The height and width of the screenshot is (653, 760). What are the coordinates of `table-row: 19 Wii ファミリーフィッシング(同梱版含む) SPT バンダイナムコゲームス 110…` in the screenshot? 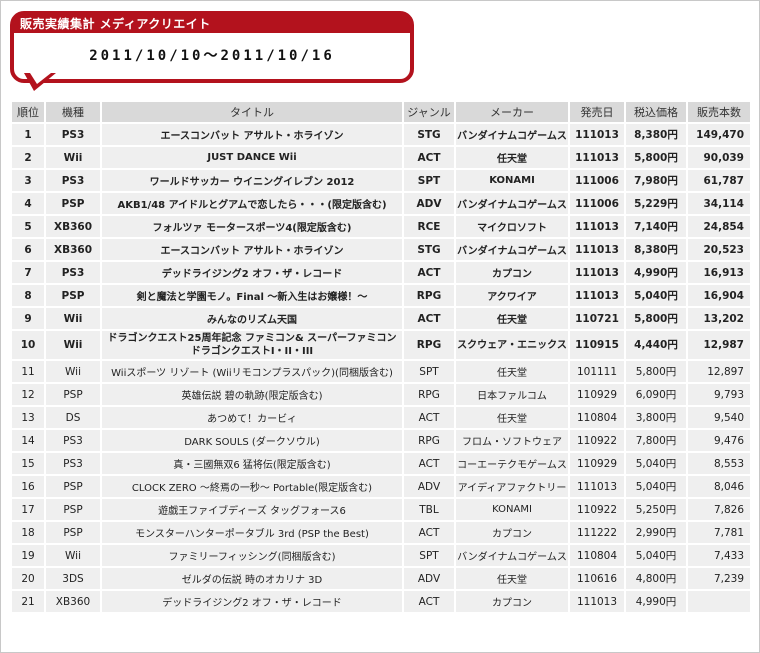 It's located at (381, 555).